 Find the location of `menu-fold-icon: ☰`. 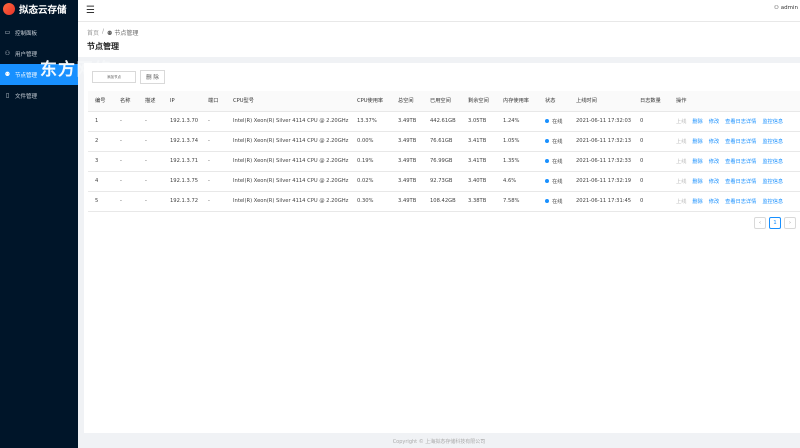

menu-fold-icon: ☰ is located at coordinates (90, 10).